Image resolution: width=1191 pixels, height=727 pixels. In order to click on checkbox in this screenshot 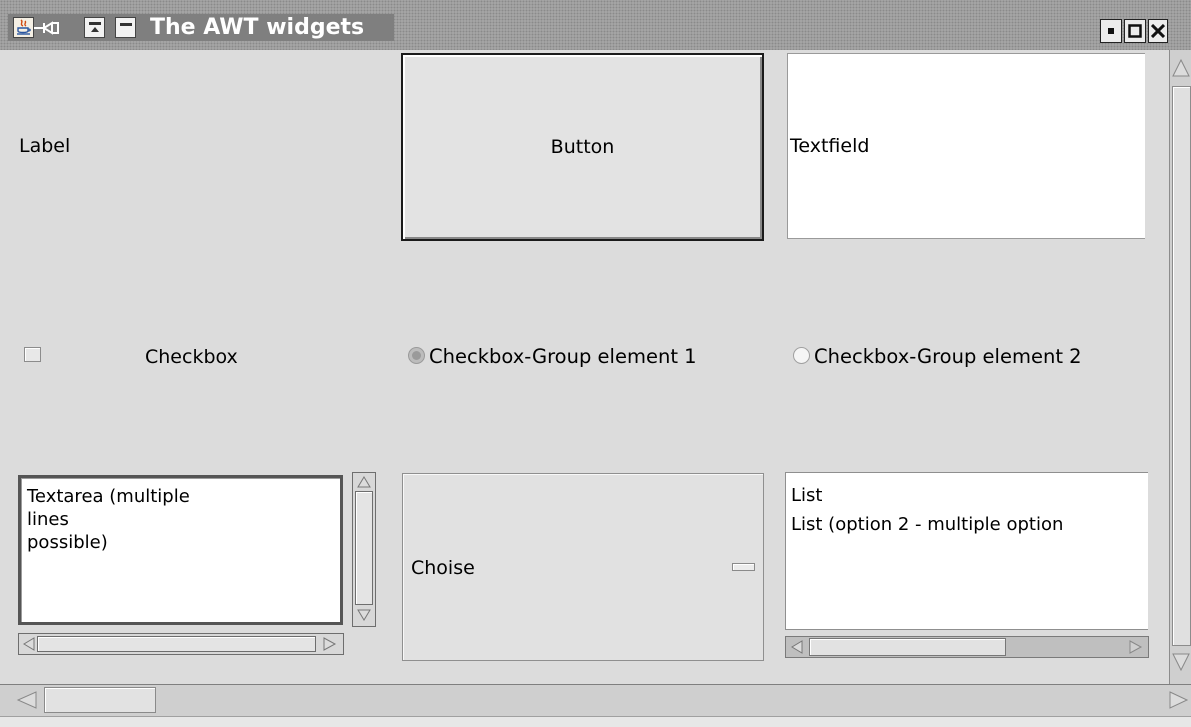, I will do `click(32, 354)`.